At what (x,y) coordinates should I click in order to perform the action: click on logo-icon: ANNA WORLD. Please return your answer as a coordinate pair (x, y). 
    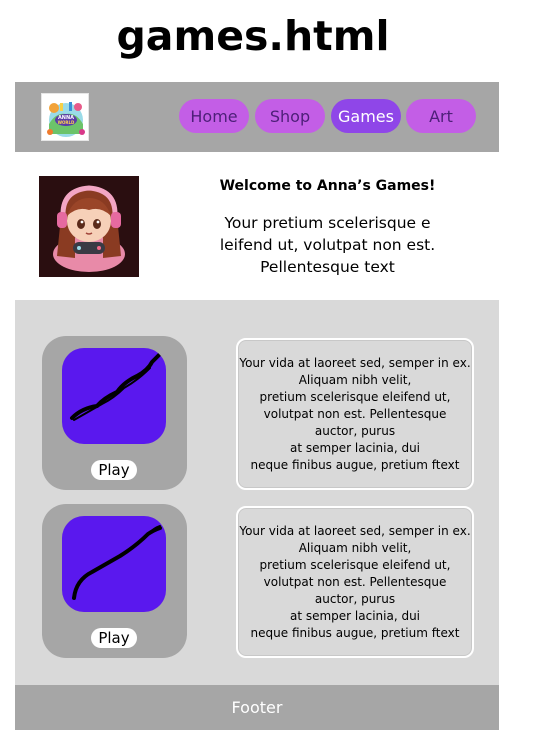
    Looking at the image, I should click on (65, 117).